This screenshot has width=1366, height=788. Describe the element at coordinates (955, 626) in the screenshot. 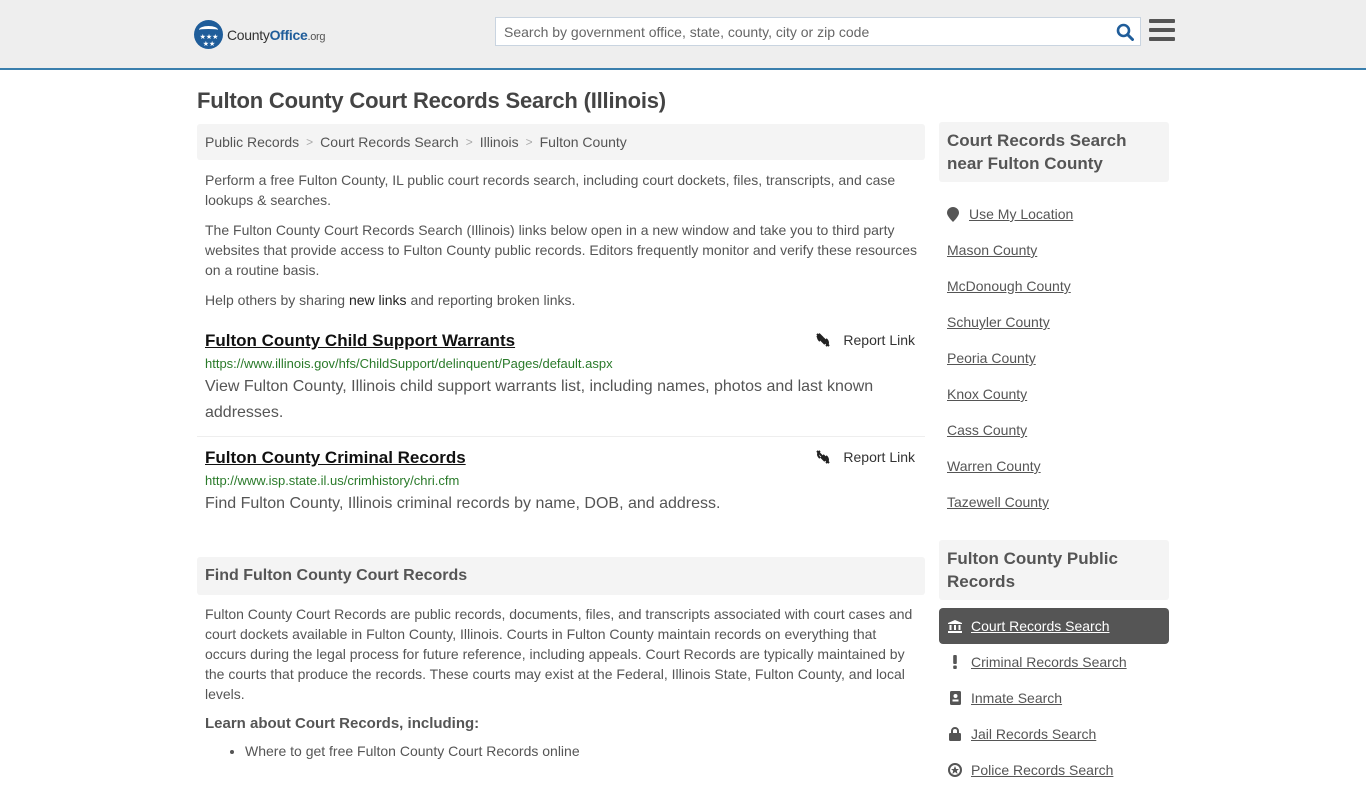

I see `courthouse-icon` at that location.